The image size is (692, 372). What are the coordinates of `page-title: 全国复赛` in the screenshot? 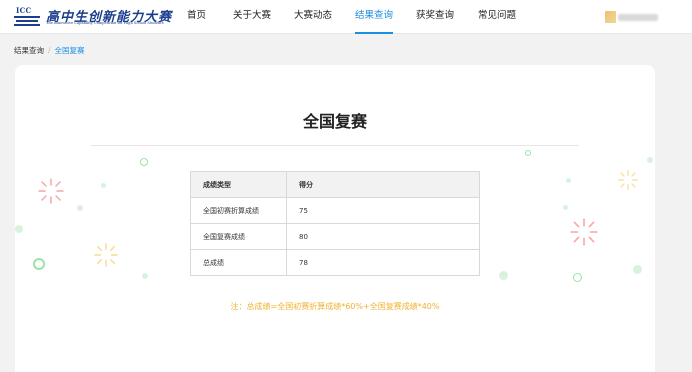 It's located at (334, 121).